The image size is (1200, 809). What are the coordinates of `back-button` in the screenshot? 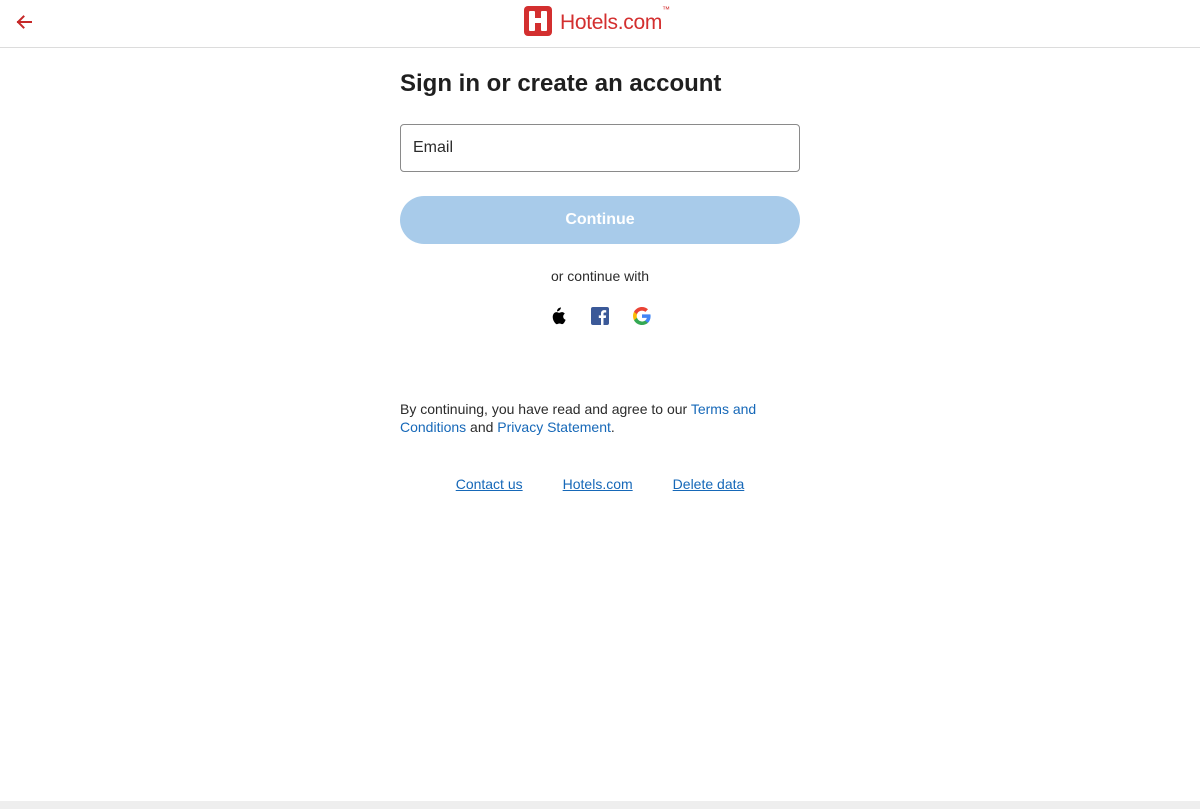 It's located at (24, 24).